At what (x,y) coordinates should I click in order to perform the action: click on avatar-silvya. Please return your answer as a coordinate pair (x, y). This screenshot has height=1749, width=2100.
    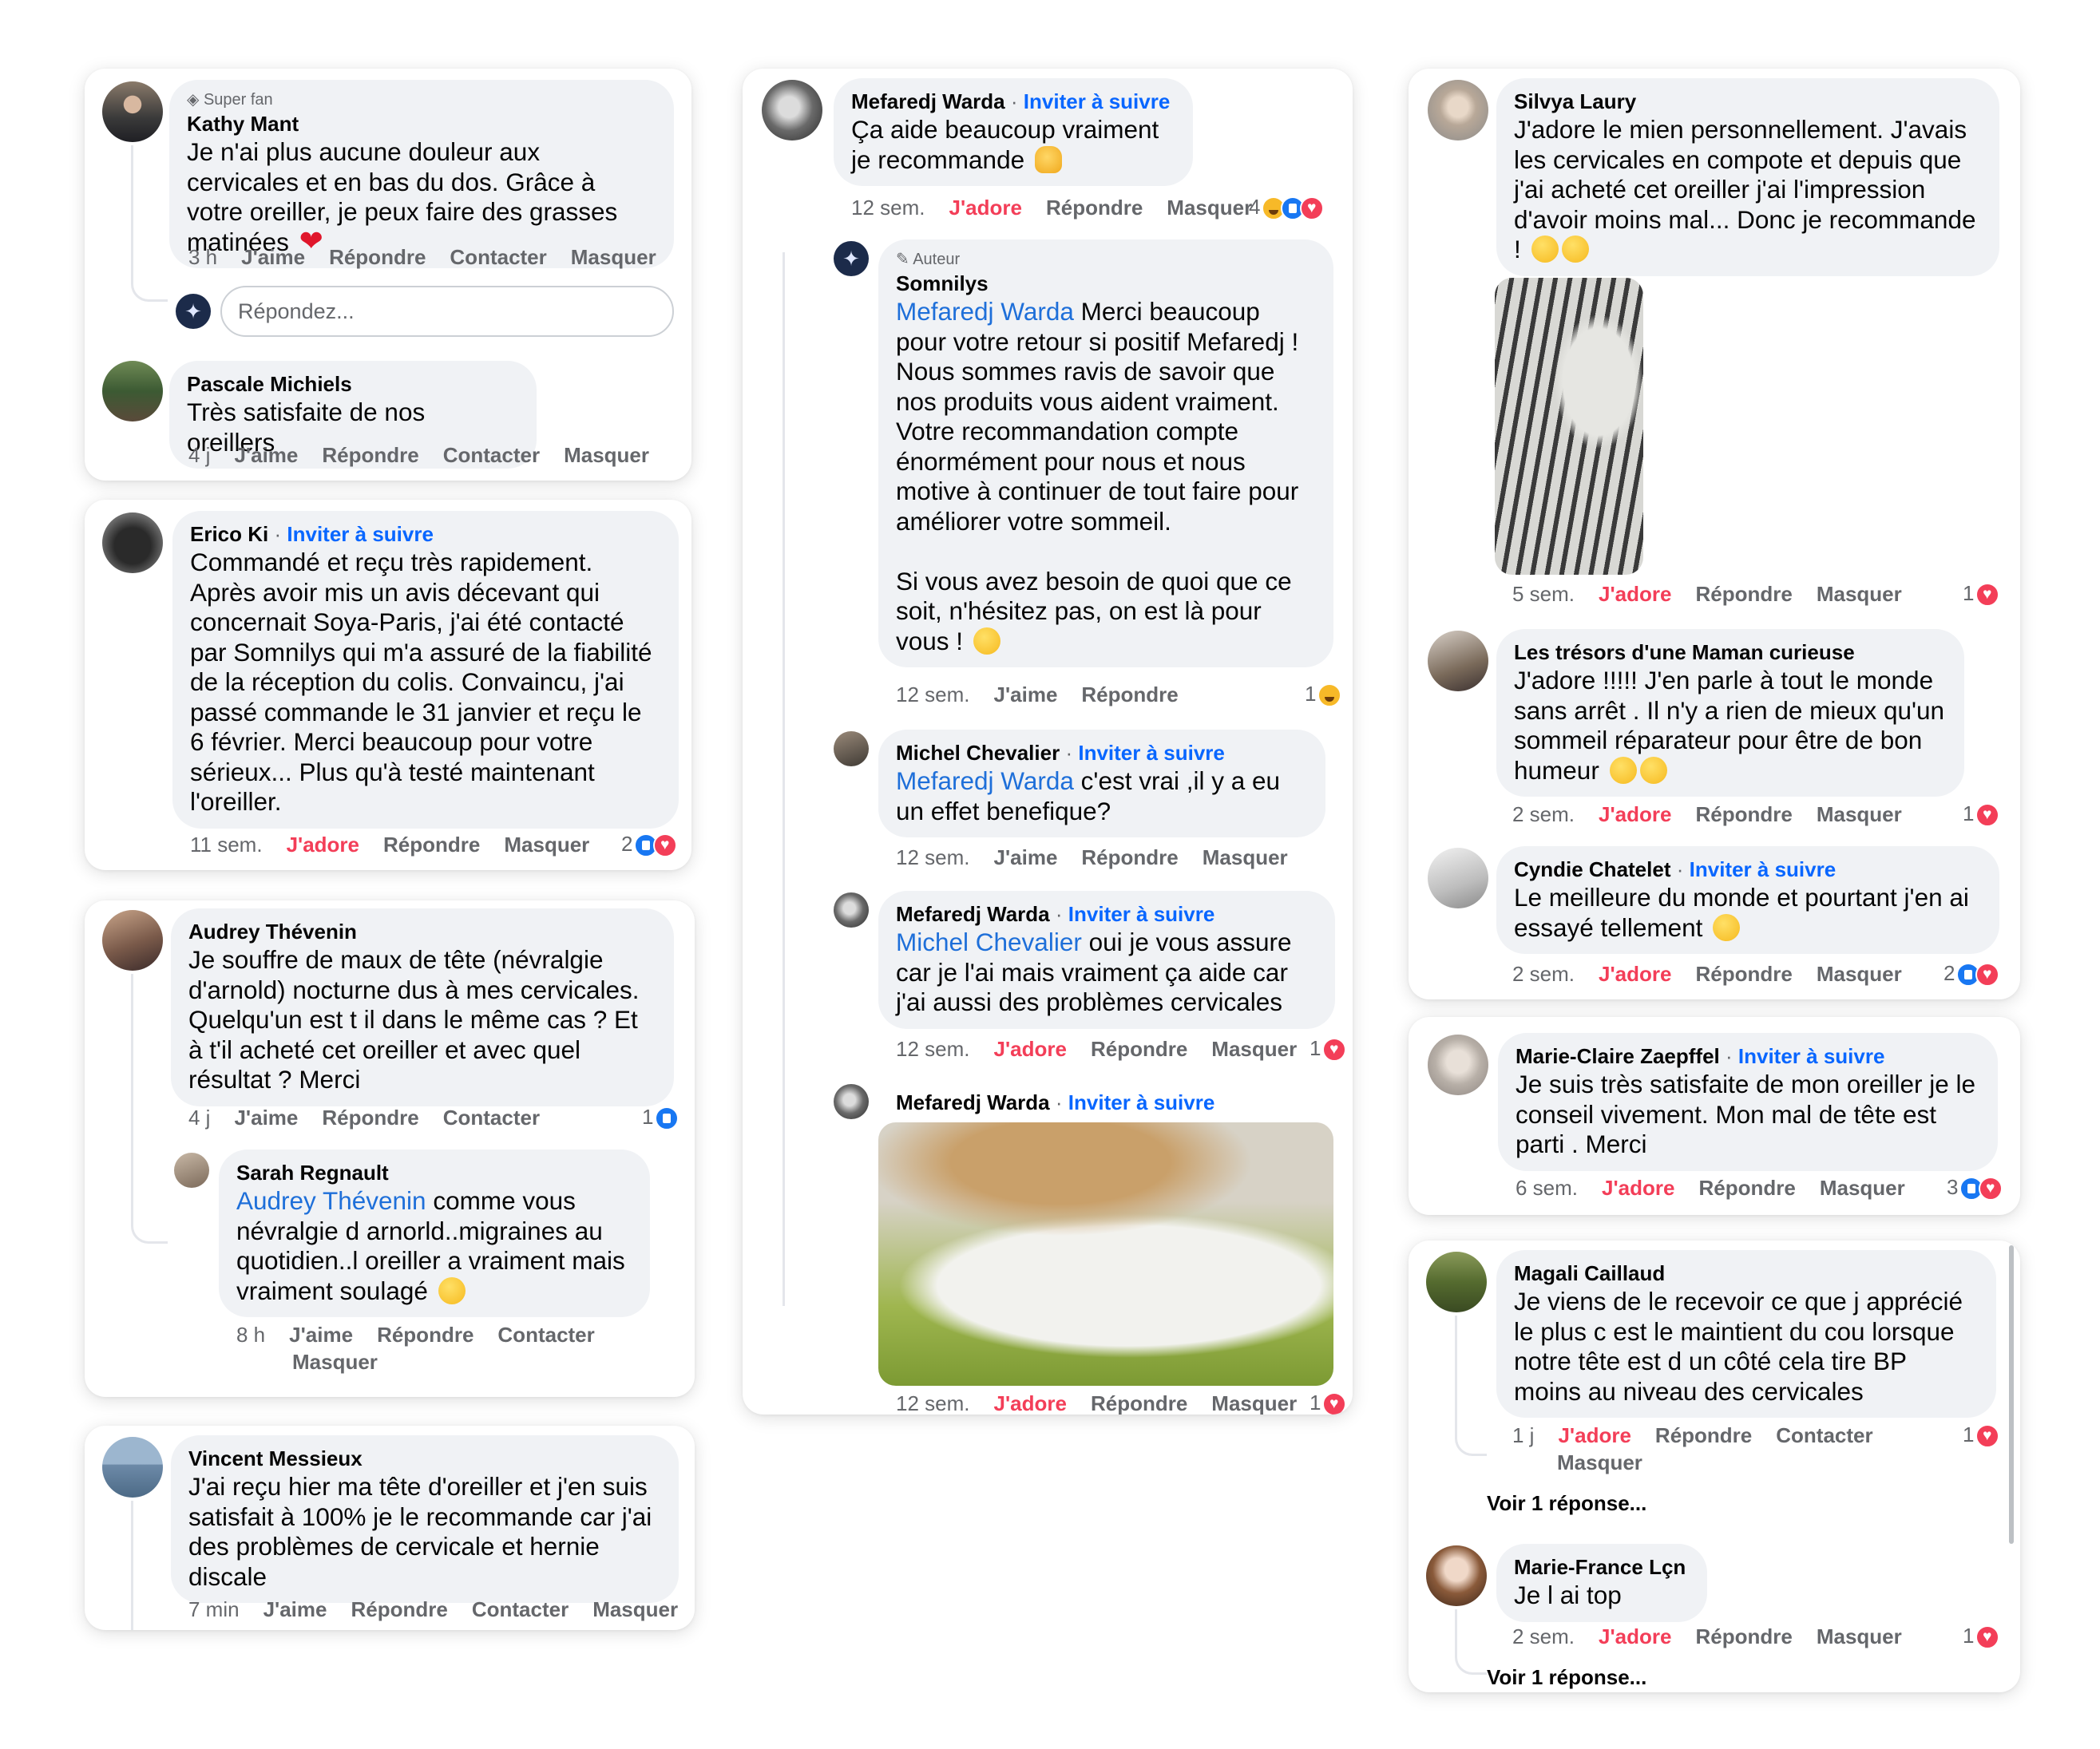
    Looking at the image, I should click on (1458, 110).